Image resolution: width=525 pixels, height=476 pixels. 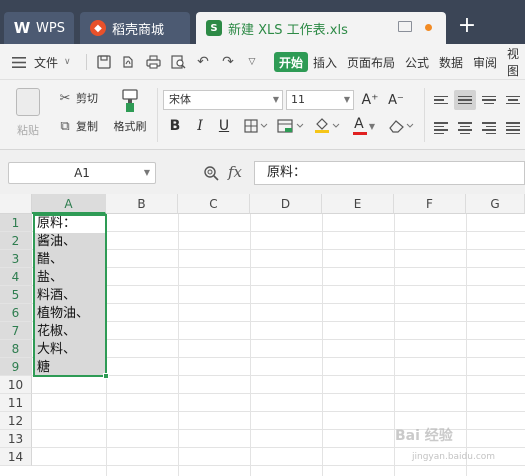 What do you see at coordinates (153, 62) in the screenshot?
I see `print-icon` at bounding box center [153, 62].